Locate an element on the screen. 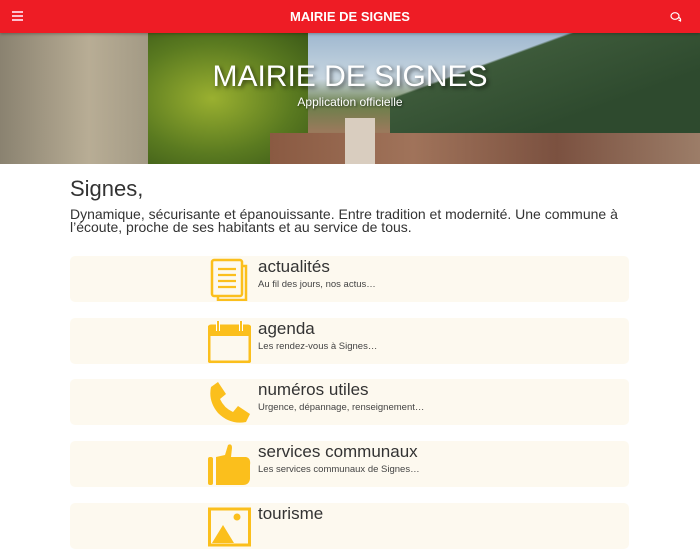 Image resolution: width=700 pixels, height=549 pixels. hero-subtitle: Application officielle is located at coordinates (350, 102).